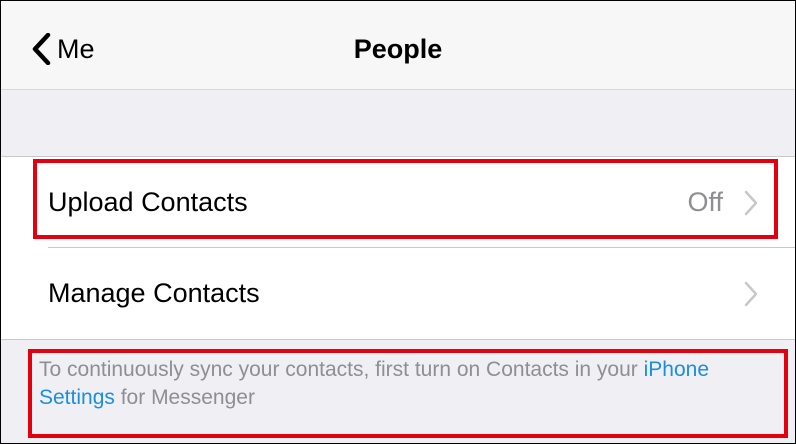  I want to click on footer-text-after: for Messenger, so click(184, 397).